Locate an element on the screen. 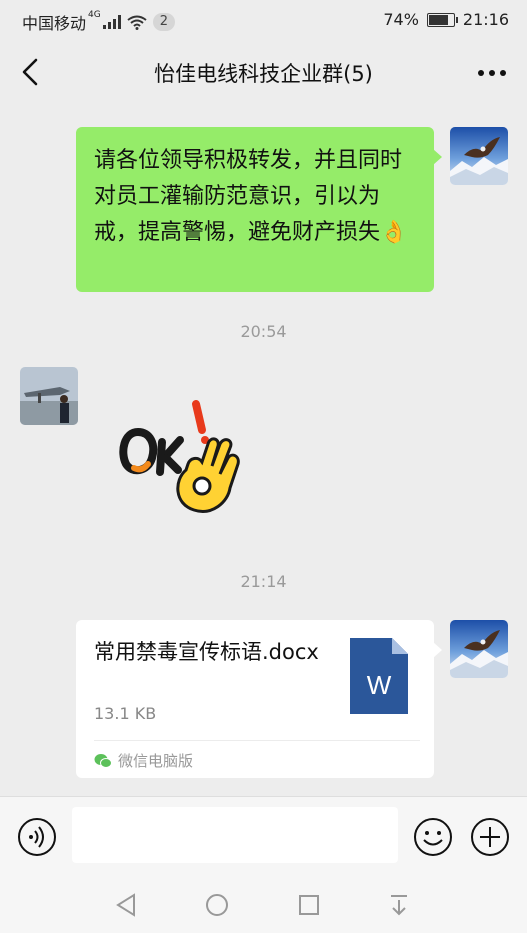 This screenshot has height=933, width=527. emoji-button is located at coordinates (433, 837).